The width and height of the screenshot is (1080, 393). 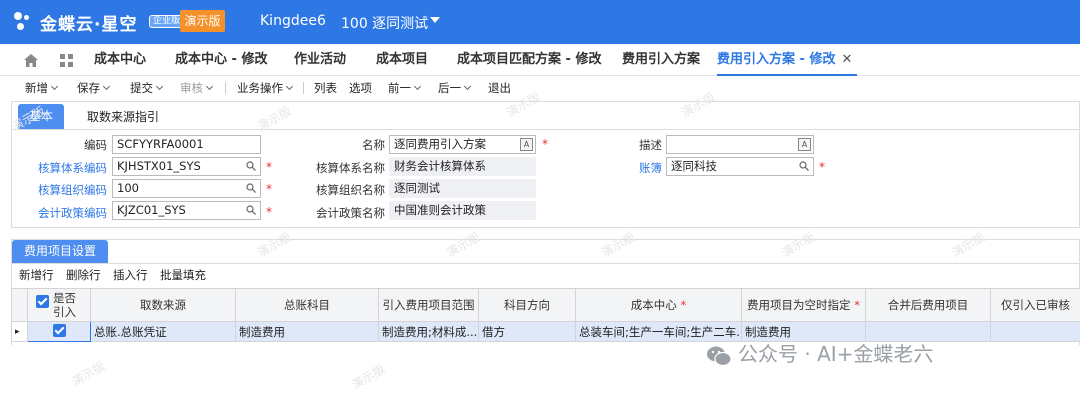 I want to click on row-marker: ▸, so click(x=20, y=332).